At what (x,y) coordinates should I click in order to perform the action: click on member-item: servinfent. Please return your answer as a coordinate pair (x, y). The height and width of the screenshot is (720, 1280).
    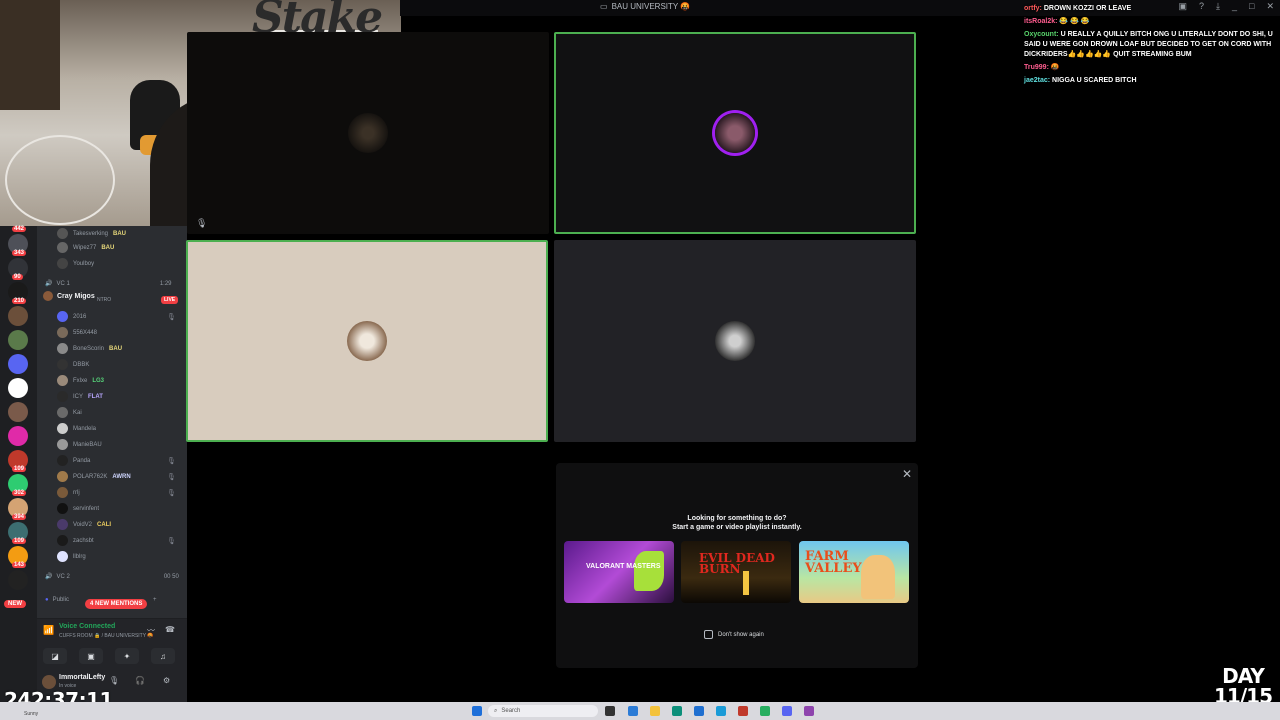
    Looking at the image, I should click on (78, 508).